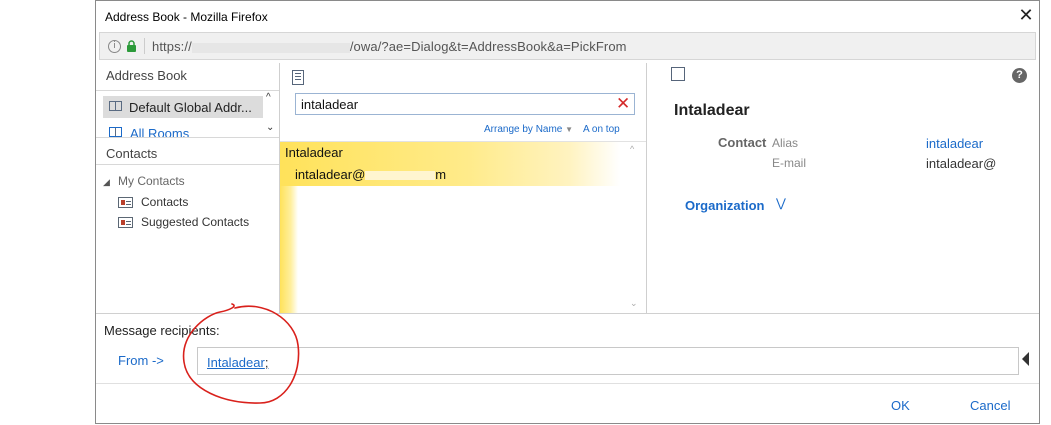 This screenshot has width=1051, height=425. I want to click on from-button: From ->, so click(141, 360).